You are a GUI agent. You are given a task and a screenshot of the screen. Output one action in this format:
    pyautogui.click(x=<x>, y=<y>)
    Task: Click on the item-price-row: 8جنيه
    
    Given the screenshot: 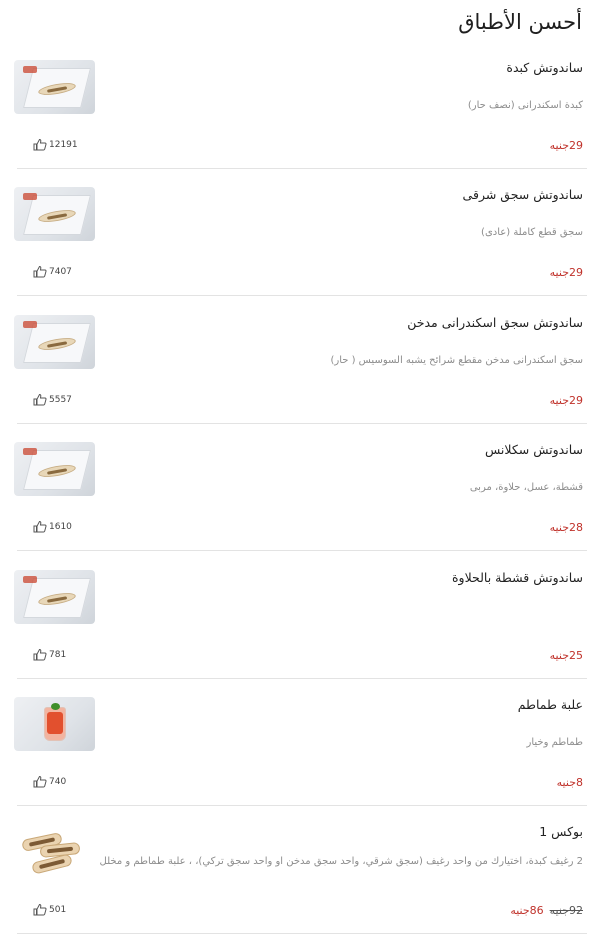 What is the action you would take?
    pyautogui.click(x=570, y=782)
    